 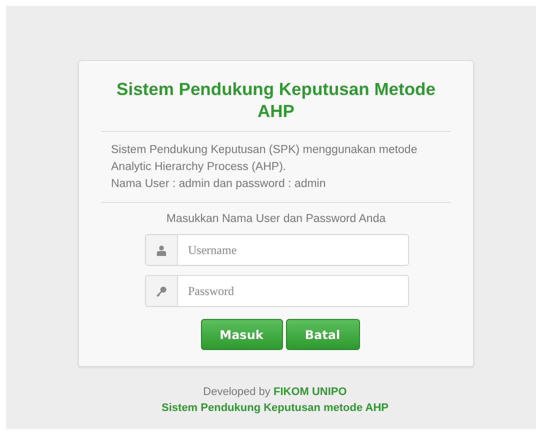 I want to click on prompt-text: Masukkan Nama User dan Password Anda, so click(x=276, y=219).